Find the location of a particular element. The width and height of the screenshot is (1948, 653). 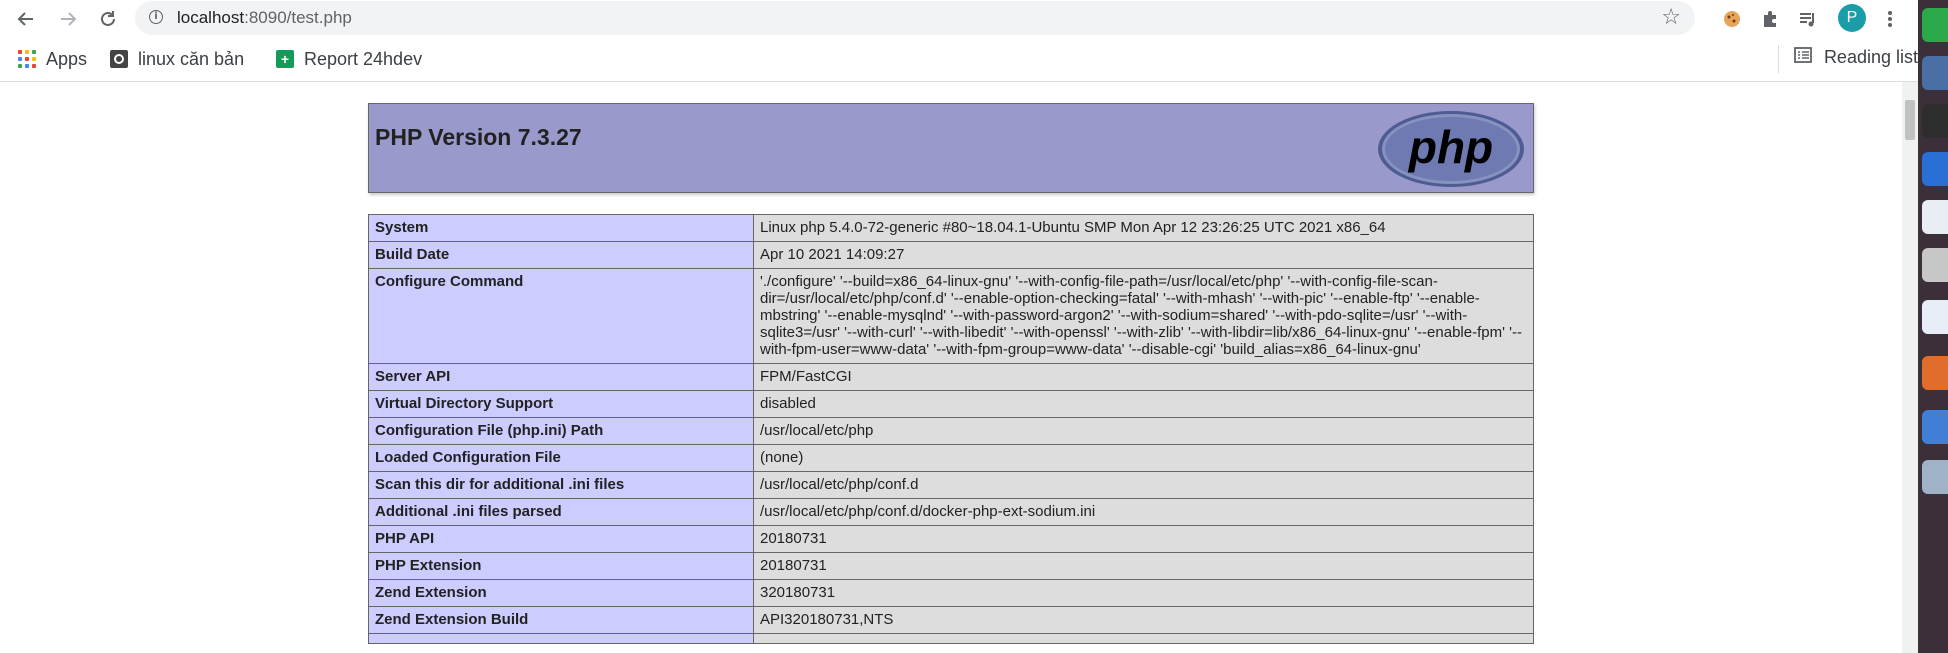

bookmark-label: Report 24hdev is located at coordinates (363, 58).